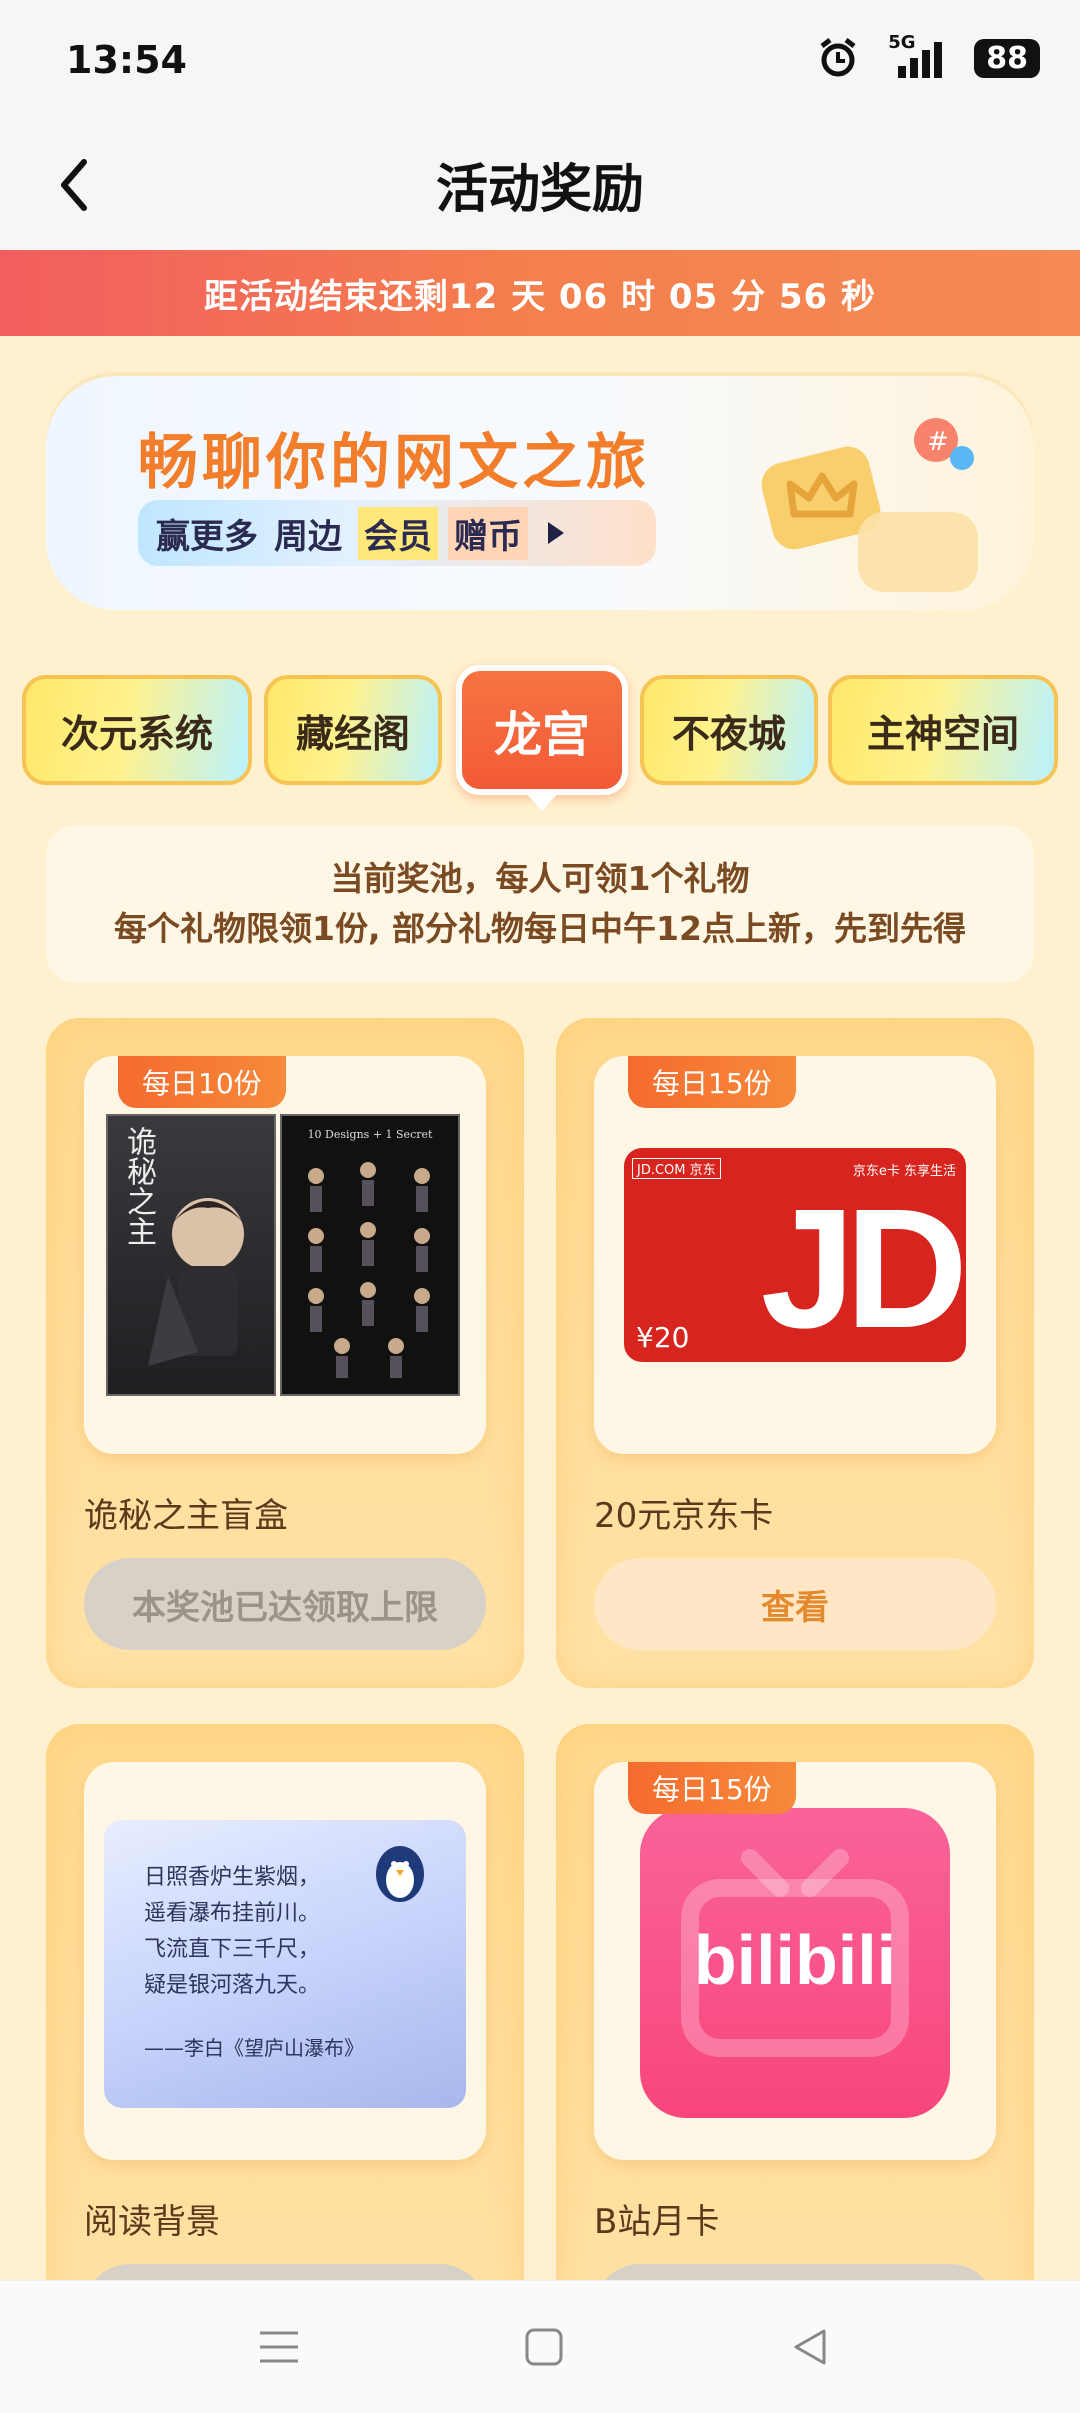 This screenshot has width=1080, height=2413. I want to click on tab-longgong: 龙宫, so click(542, 738).